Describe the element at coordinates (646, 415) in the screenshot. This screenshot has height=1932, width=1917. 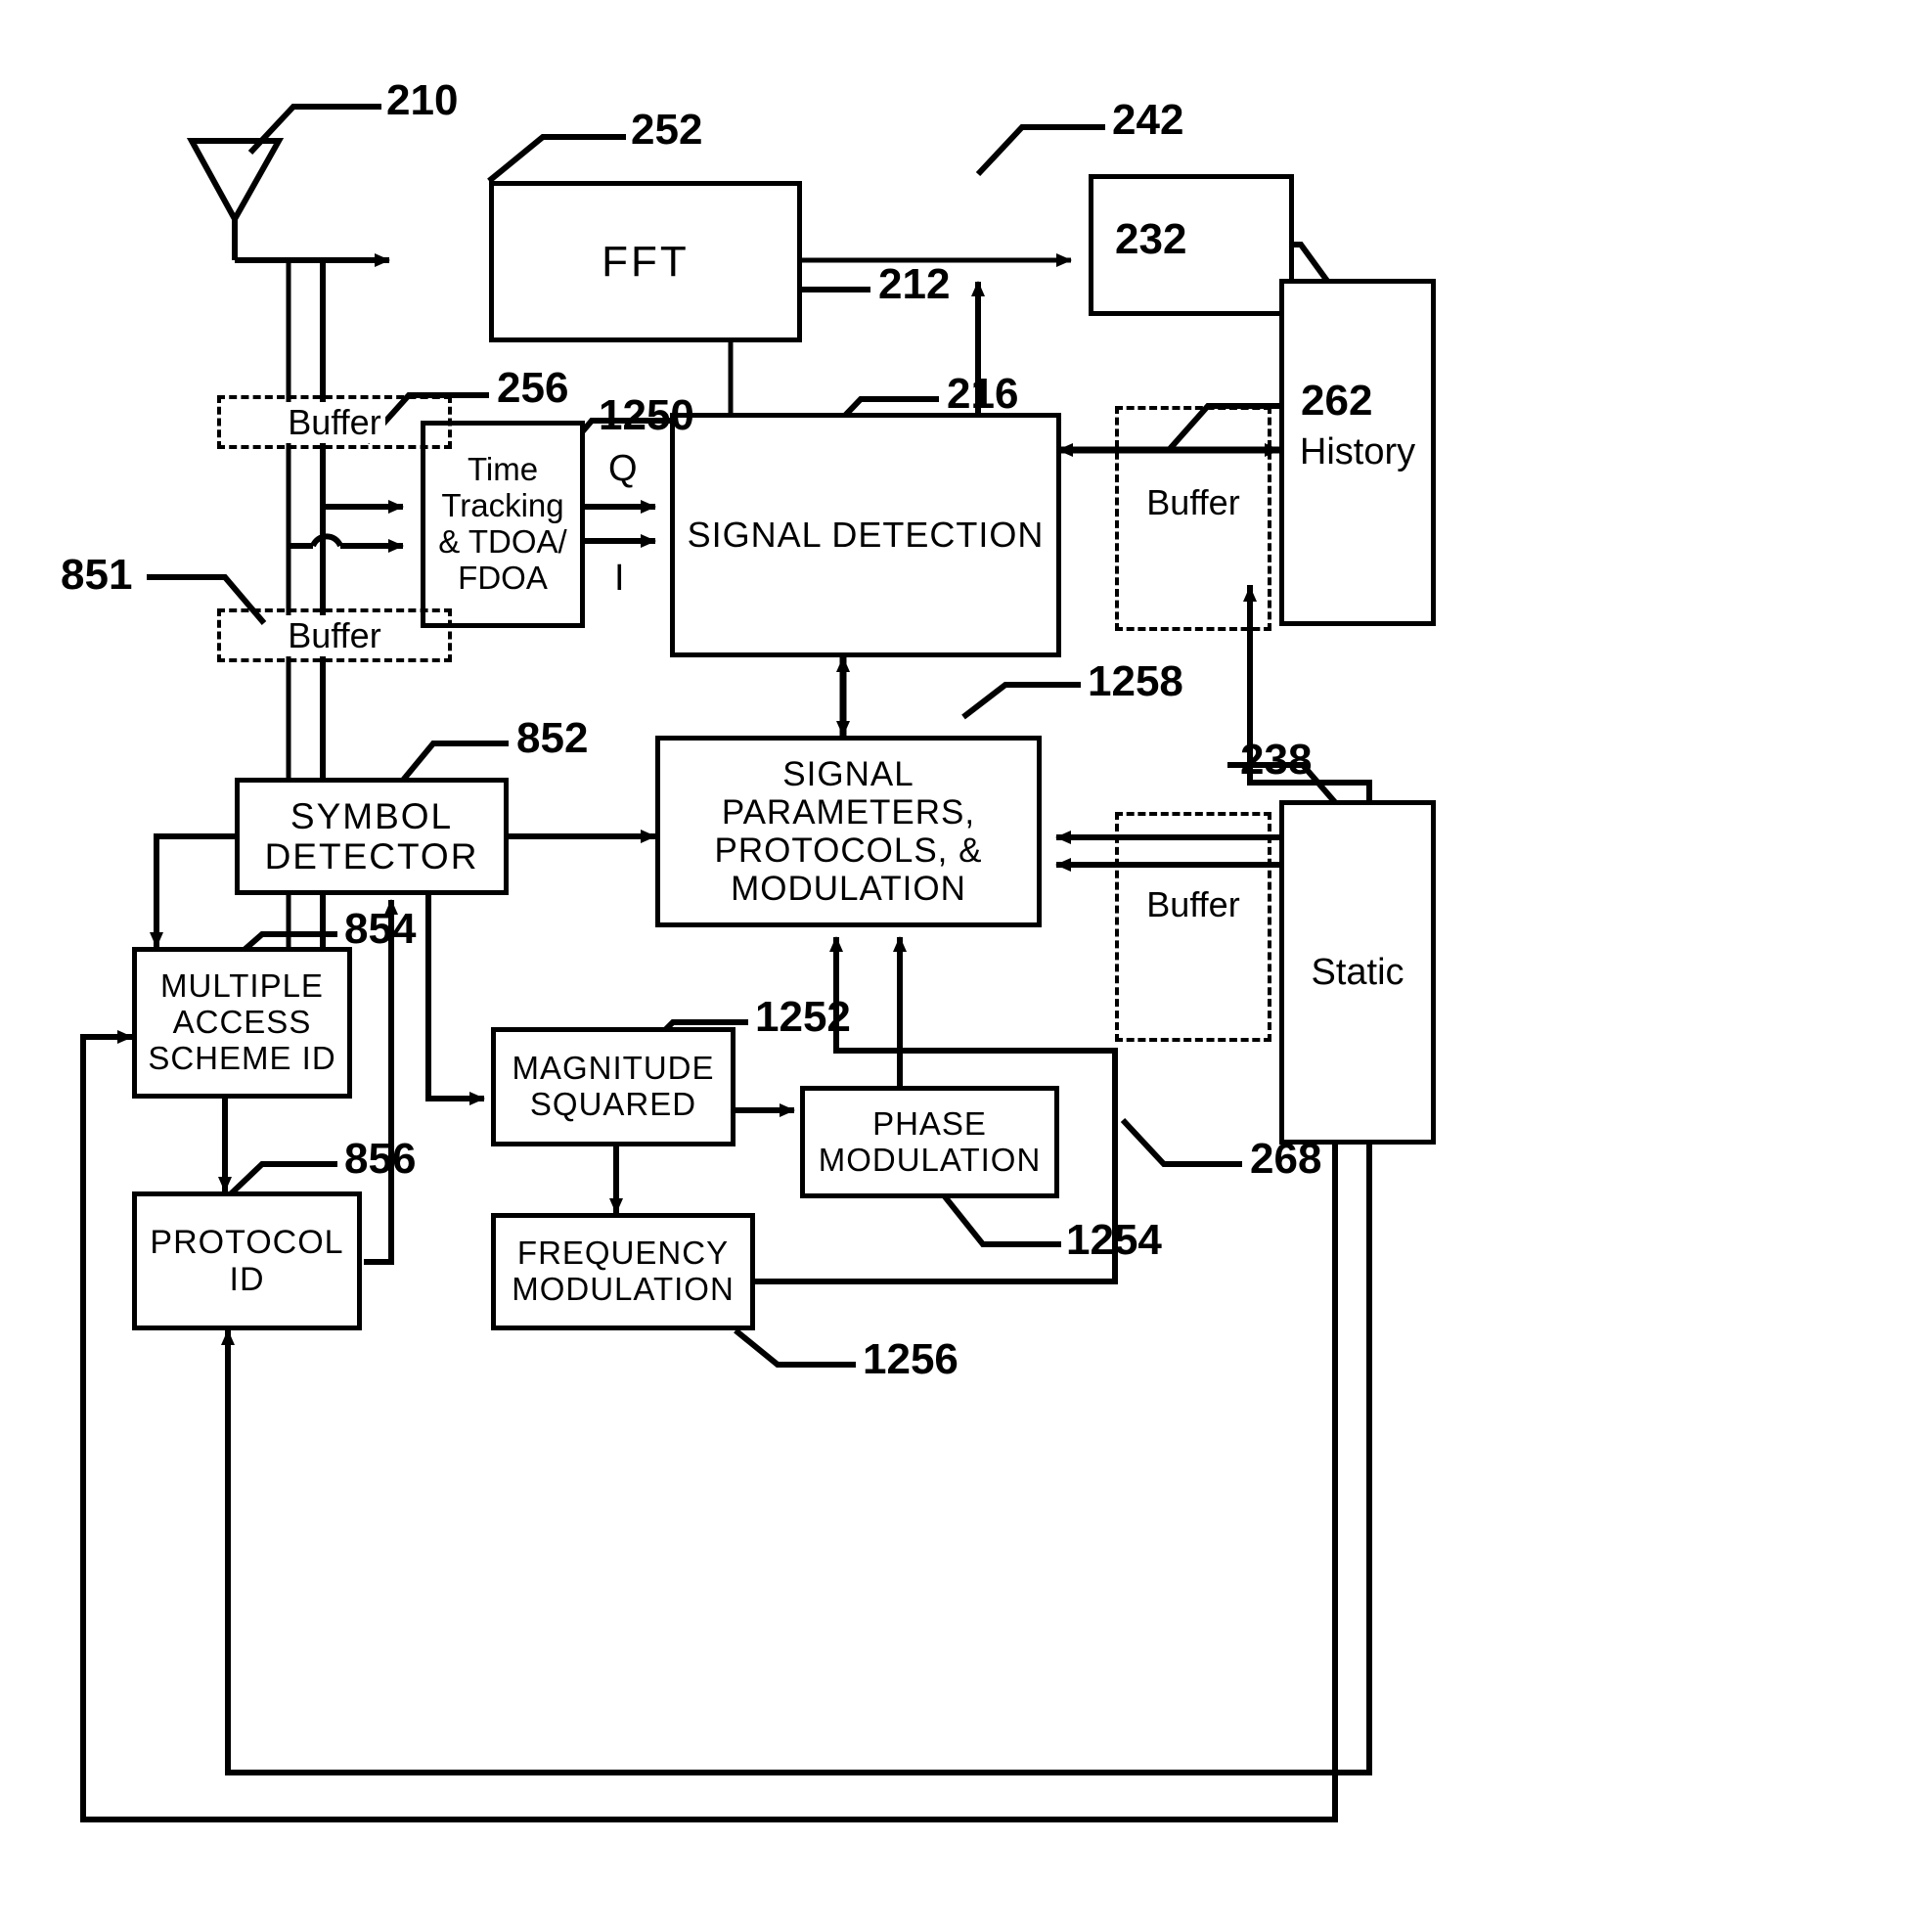
I see `ref-1250: 1250` at that location.